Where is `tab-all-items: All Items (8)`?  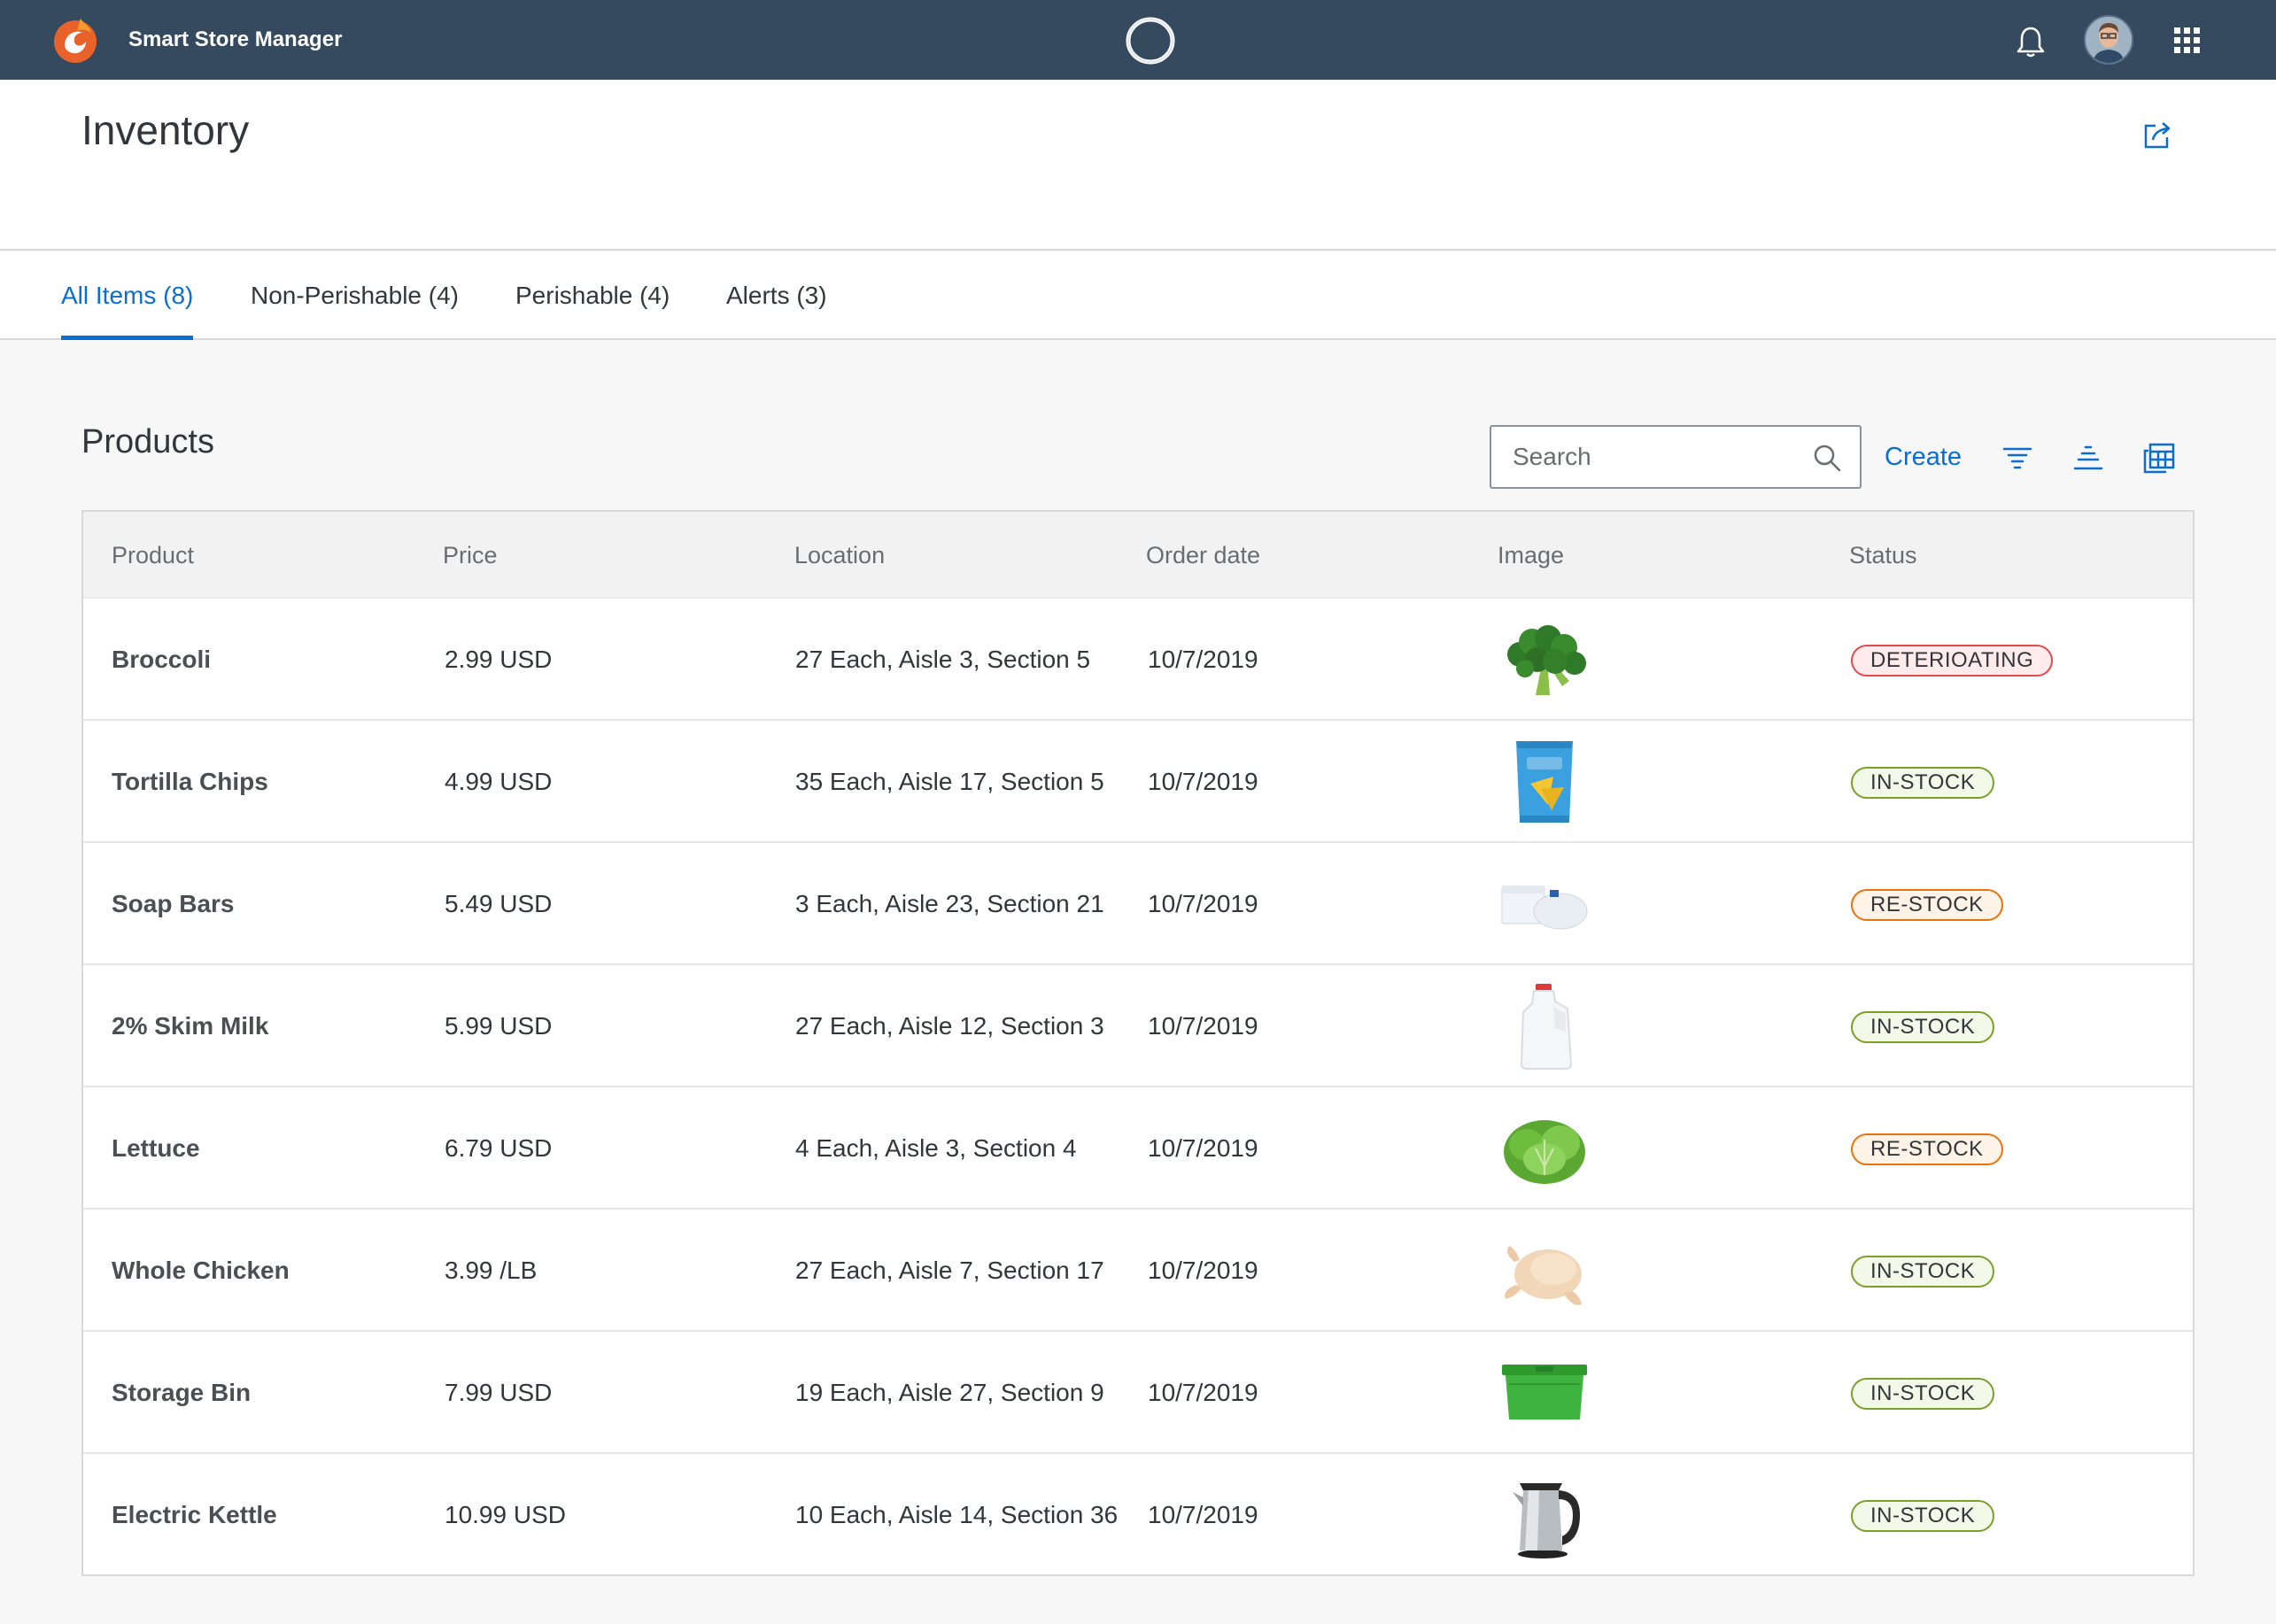
tab-all-items: All Items (8) is located at coordinates (127, 295).